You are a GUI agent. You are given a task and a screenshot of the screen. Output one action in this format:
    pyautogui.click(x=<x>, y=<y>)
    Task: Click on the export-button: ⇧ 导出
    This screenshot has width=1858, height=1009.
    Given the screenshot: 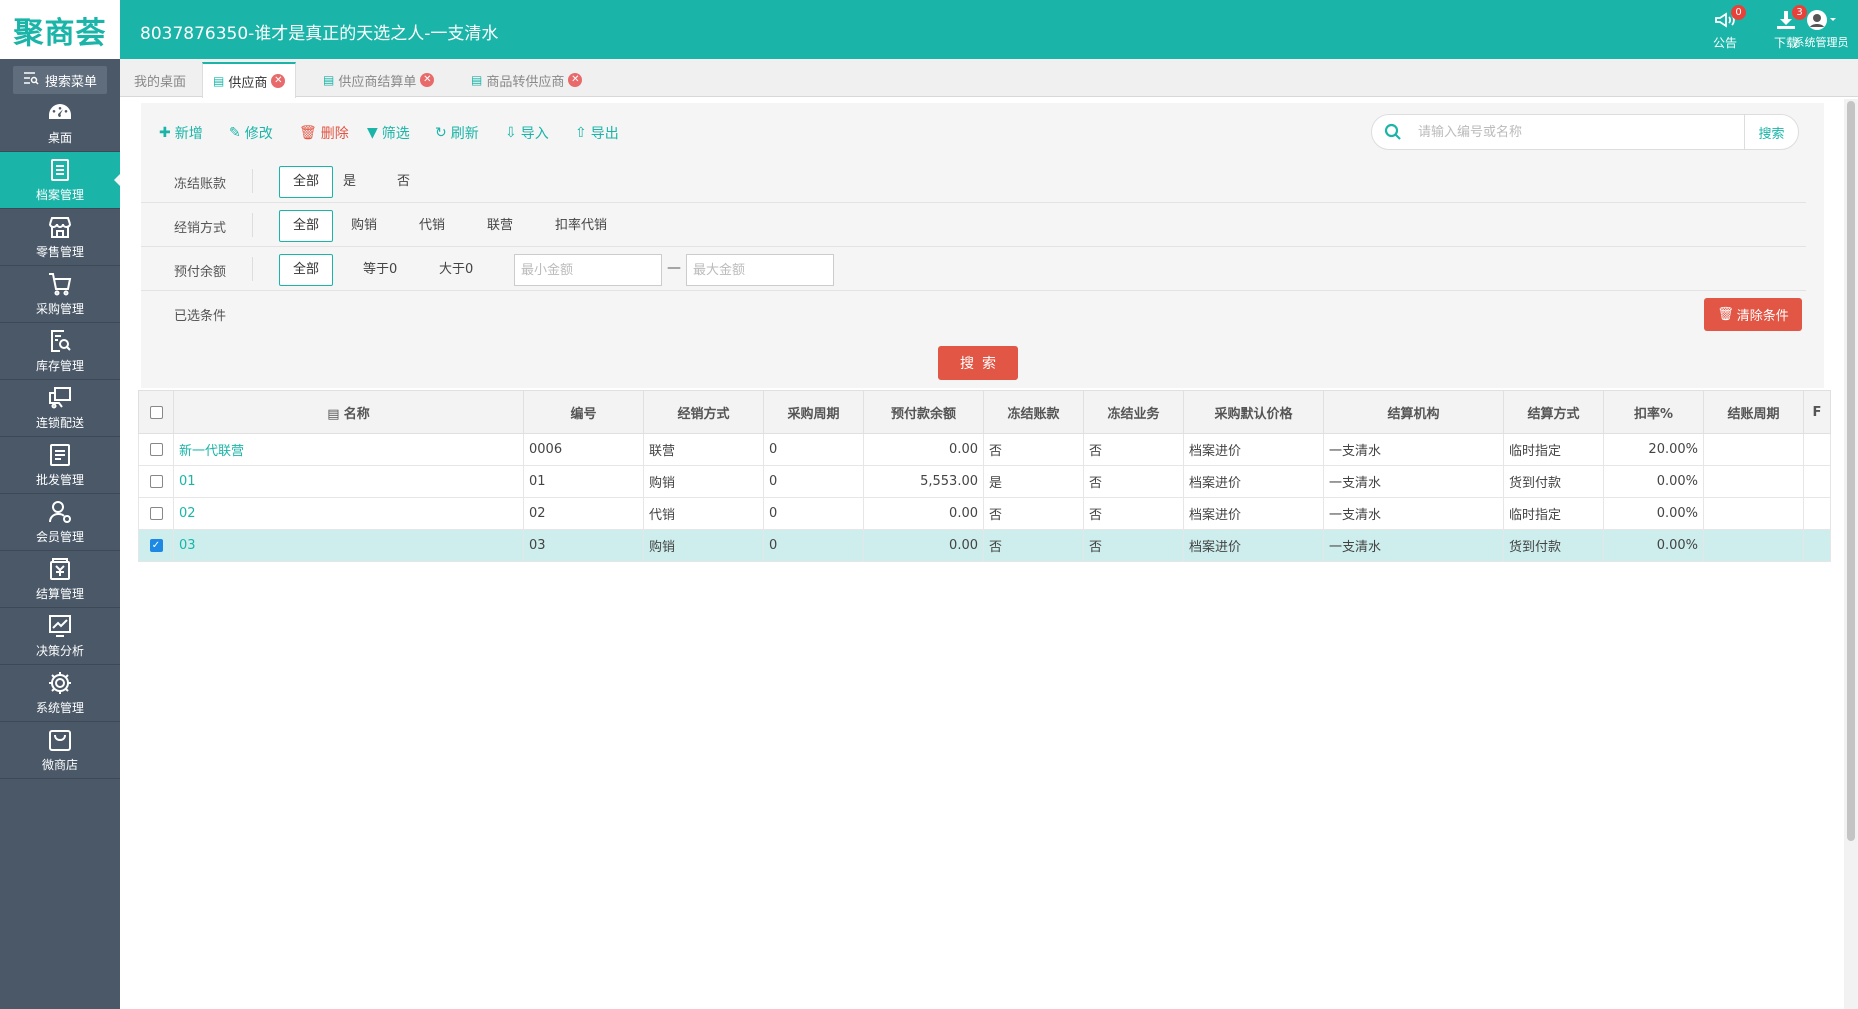 What is the action you would take?
    pyautogui.click(x=597, y=133)
    